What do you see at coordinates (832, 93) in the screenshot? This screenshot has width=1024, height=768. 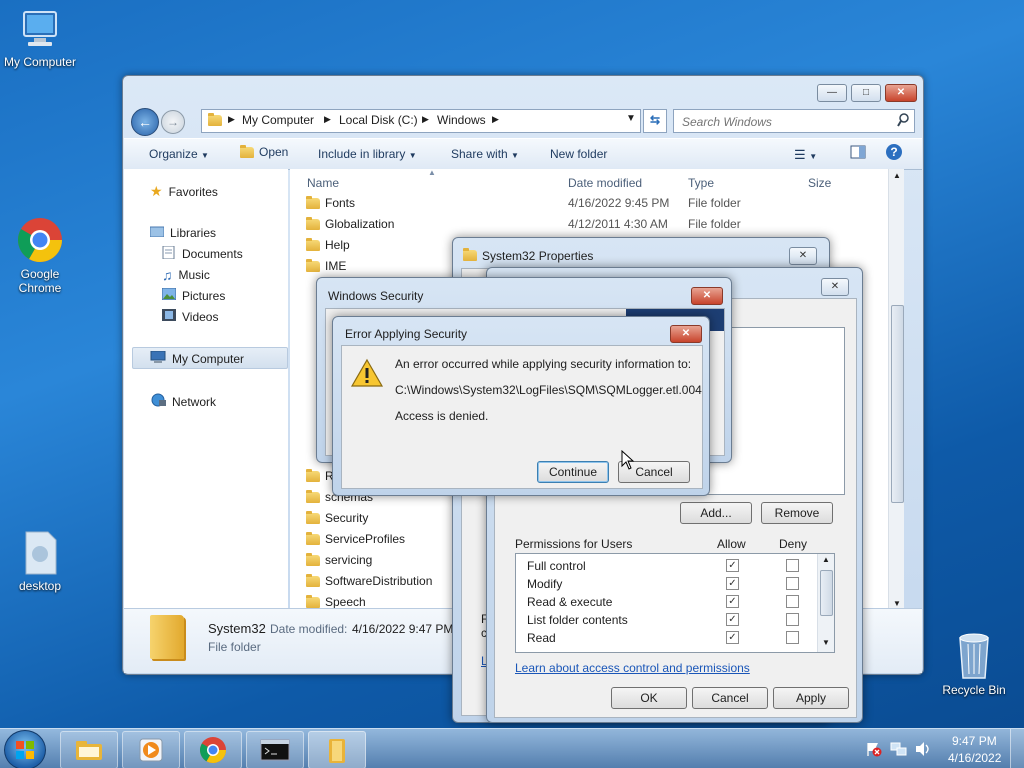 I see `minimize-button: —` at bounding box center [832, 93].